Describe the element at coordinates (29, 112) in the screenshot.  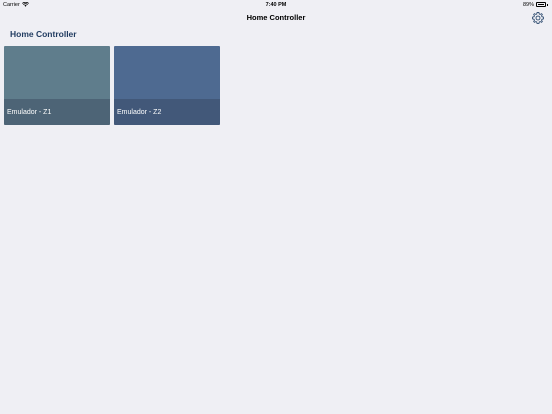
I see `tile-label: Emulador - Z1` at that location.